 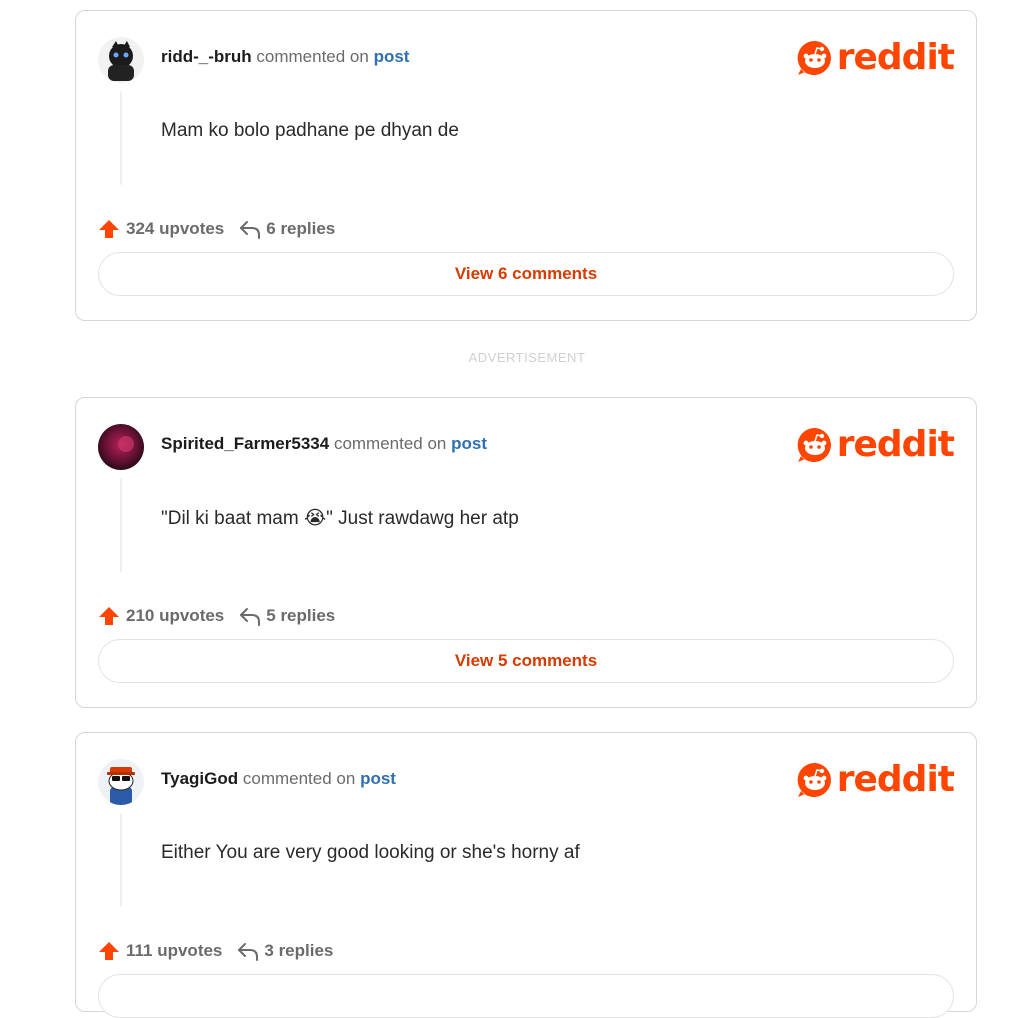 What do you see at coordinates (206, 56) in the screenshot?
I see `username: ridd-_-bruh` at bounding box center [206, 56].